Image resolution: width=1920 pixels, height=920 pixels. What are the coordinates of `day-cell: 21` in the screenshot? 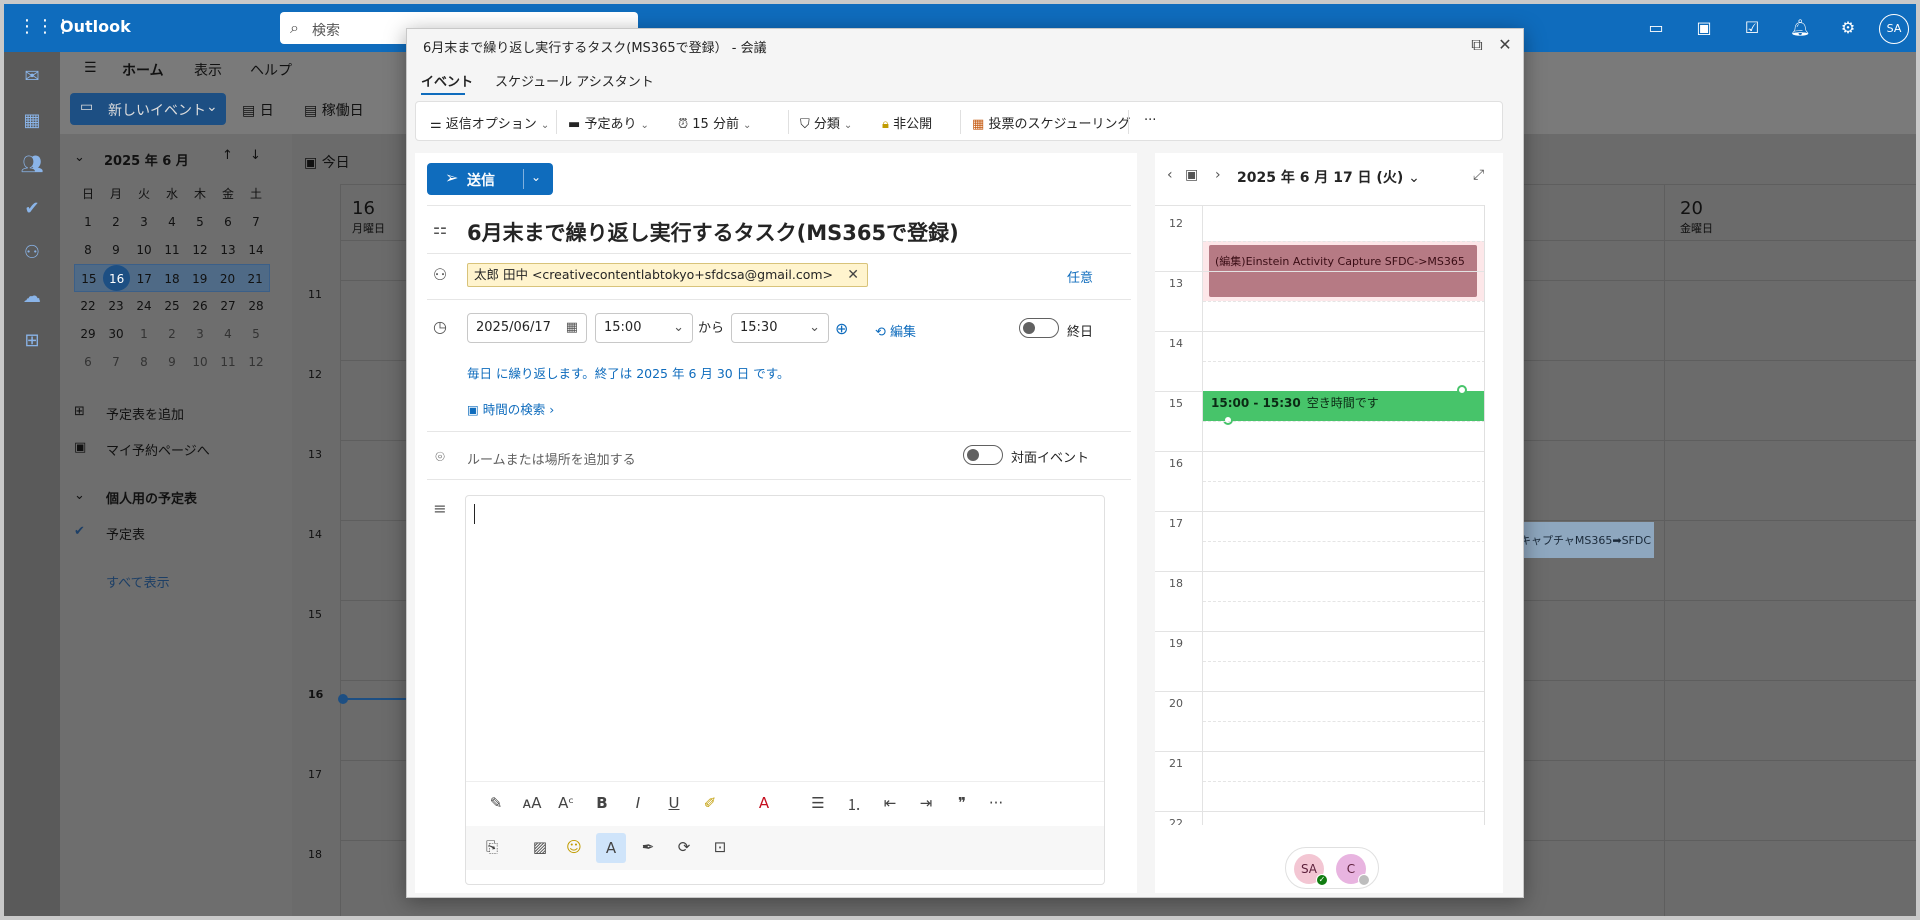 It's located at (255, 278).